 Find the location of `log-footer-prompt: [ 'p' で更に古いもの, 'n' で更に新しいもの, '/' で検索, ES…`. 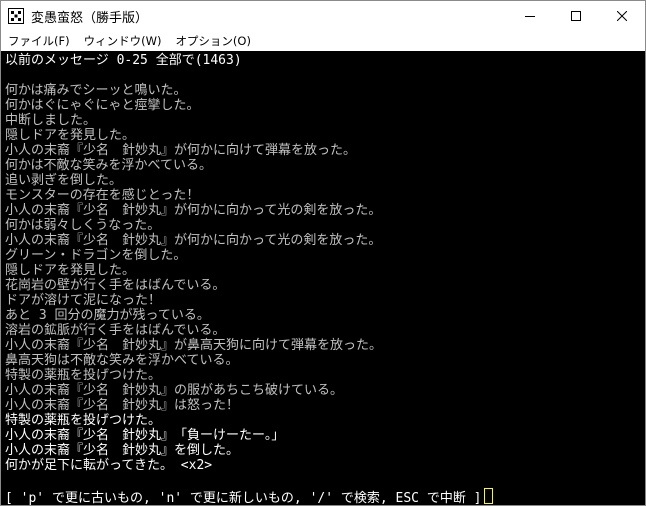

log-footer-prompt: [ 'p' で更に古いもの, 'n' で更に新しいもの, '/' で検索, ES… is located at coordinates (243, 498).